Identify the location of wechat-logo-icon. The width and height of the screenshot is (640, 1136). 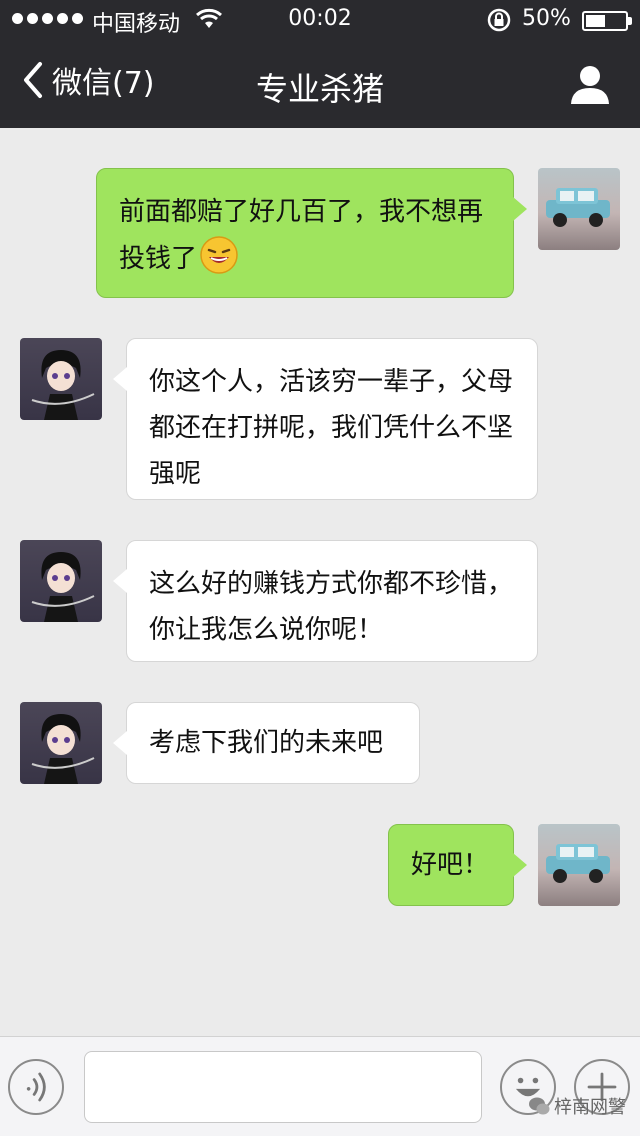
(539, 1106).